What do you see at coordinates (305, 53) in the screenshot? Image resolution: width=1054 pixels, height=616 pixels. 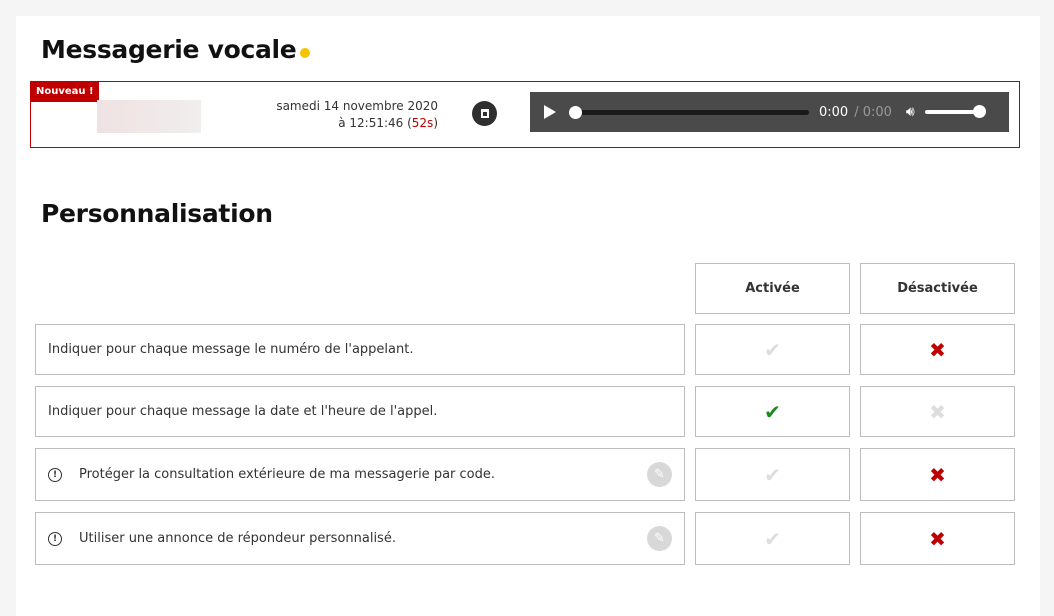 I see `title-dot` at bounding box center [305, 53].